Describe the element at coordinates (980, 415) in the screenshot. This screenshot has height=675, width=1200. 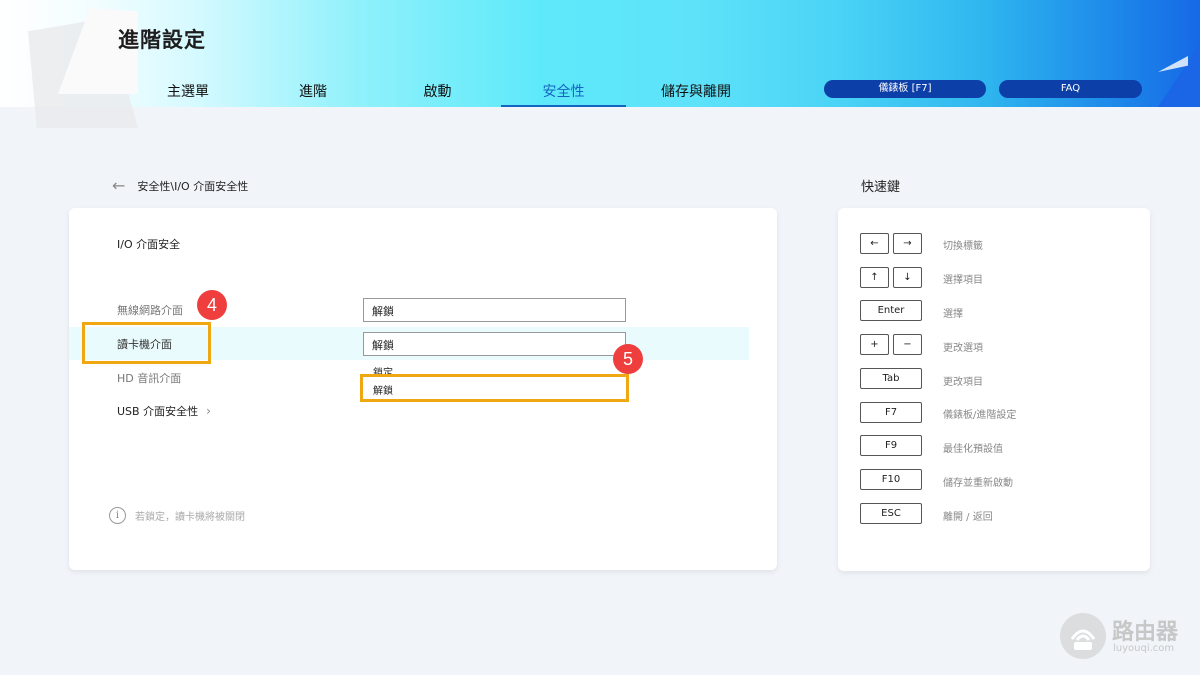
I see `shortcut-desc: 儀錶板/進階設定` at that location.